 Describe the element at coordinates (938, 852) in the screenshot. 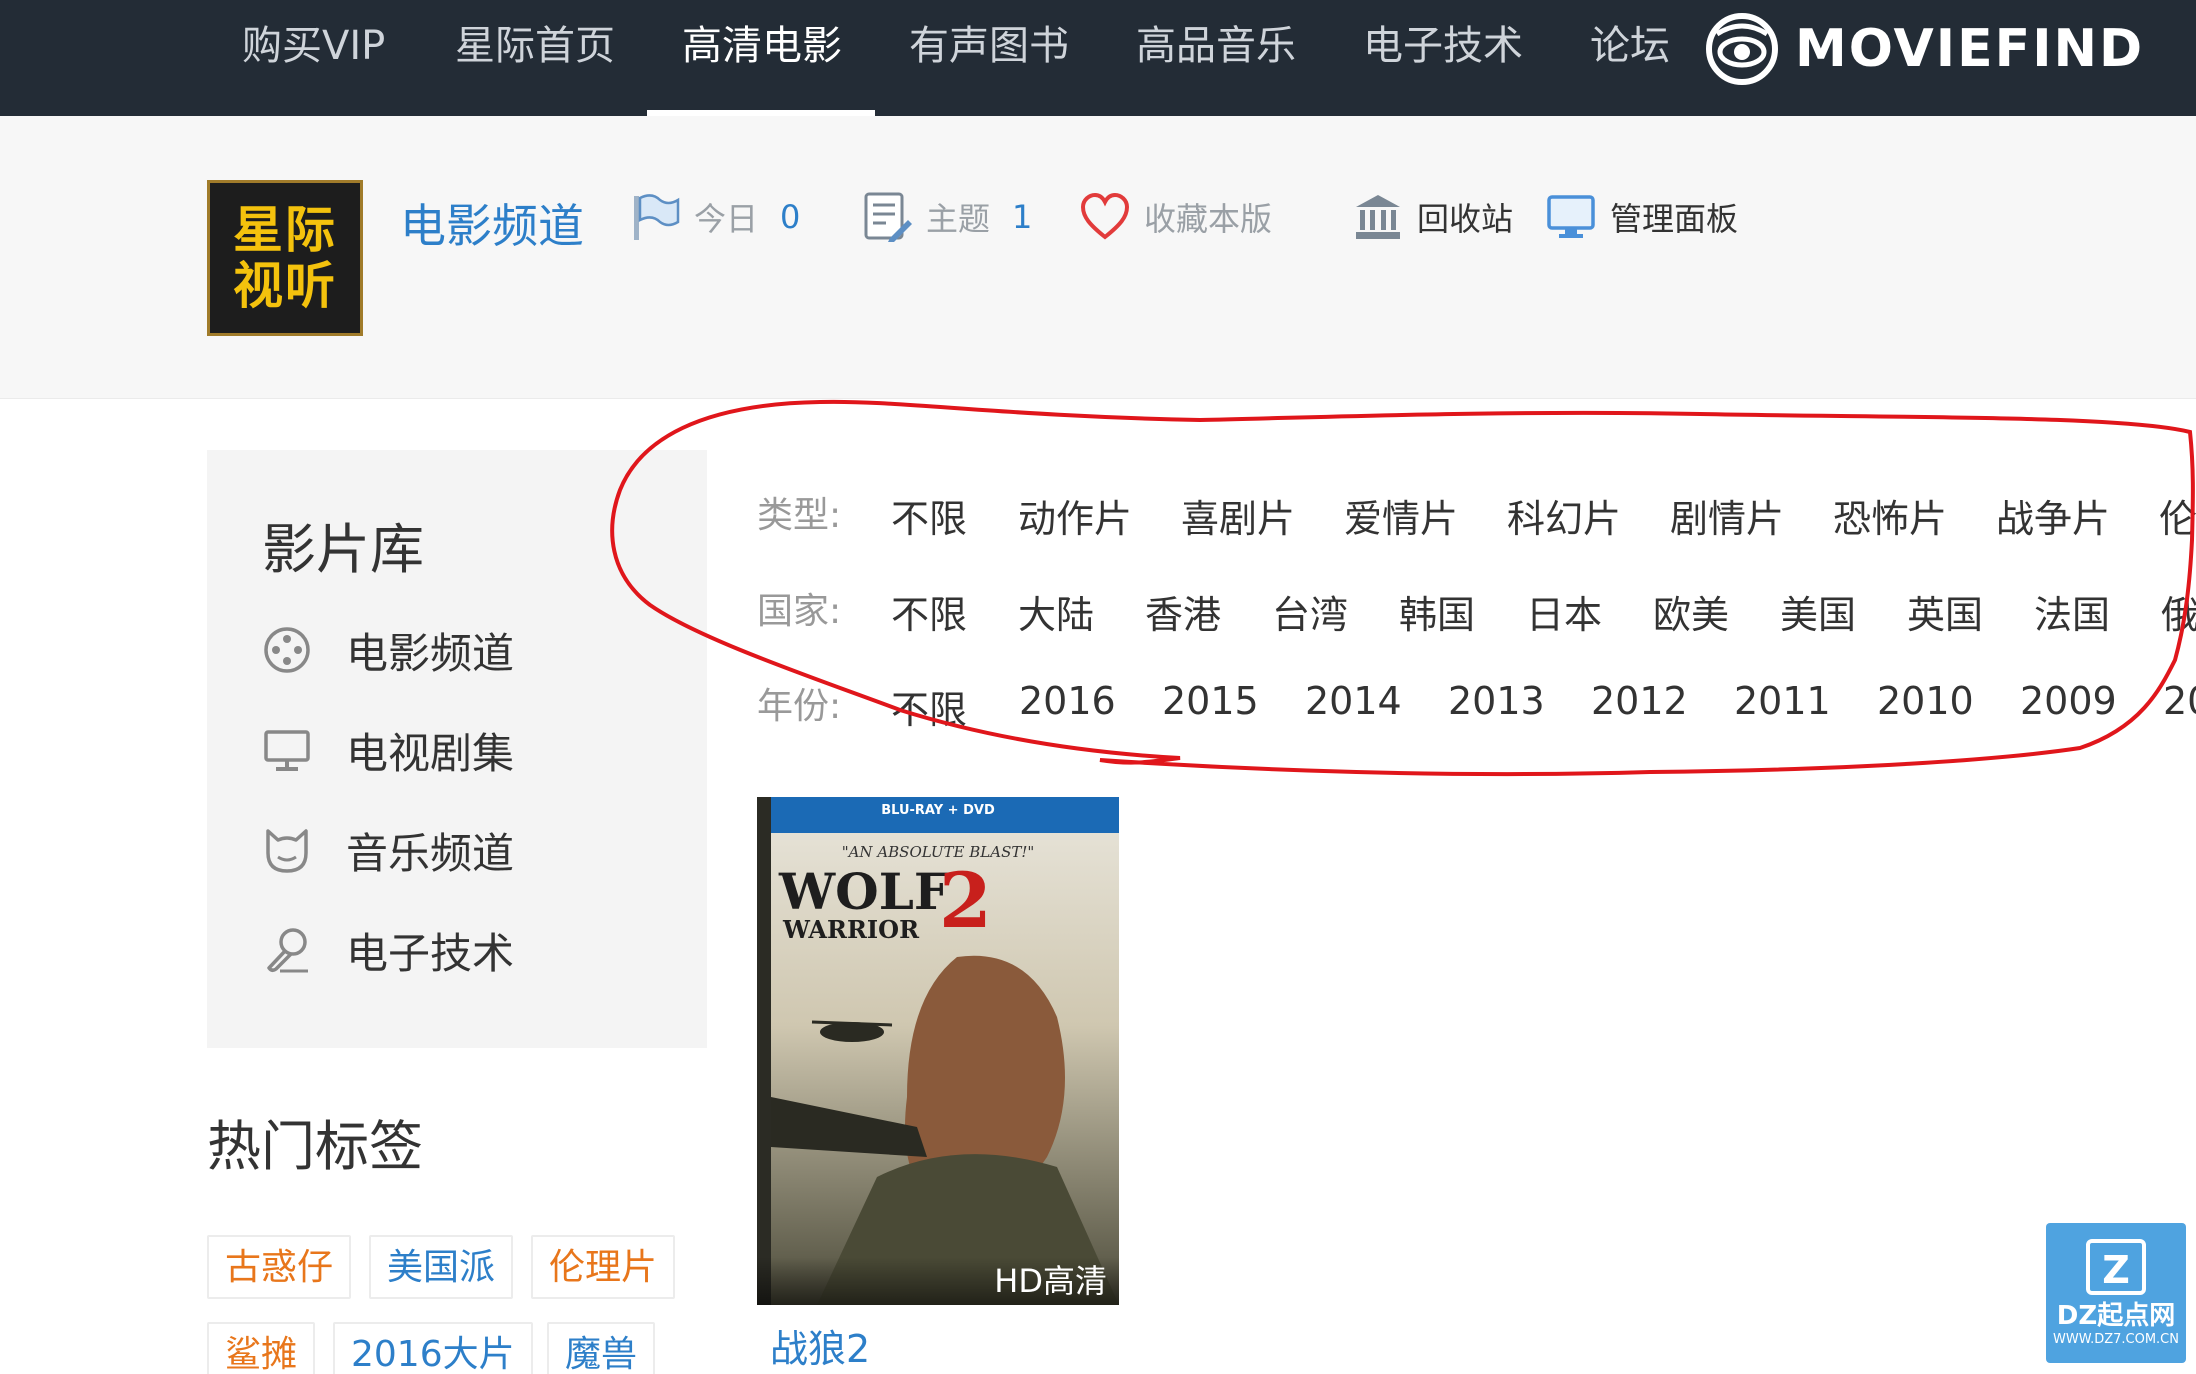

I see `poster-quote: "AN ABSOLUTE BLAST!"` at that location.